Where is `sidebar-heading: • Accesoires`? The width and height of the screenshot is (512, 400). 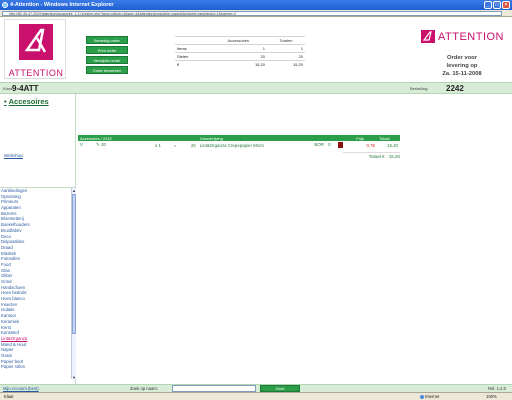 sidebar-heading: • Accesoires is located at coordinates (26, 101).